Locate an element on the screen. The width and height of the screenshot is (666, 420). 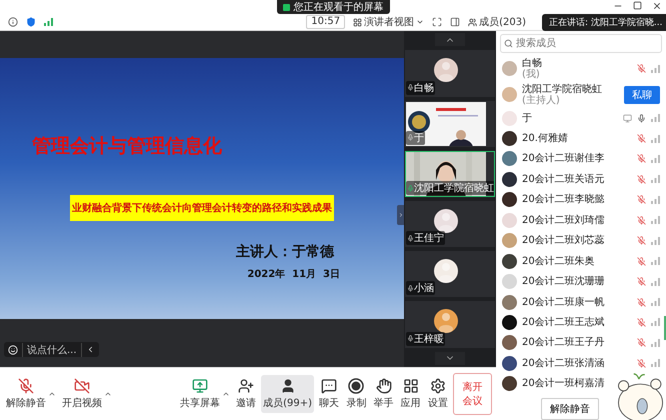
participant-name: 王梓暖 is located at coordinates (429, 339).